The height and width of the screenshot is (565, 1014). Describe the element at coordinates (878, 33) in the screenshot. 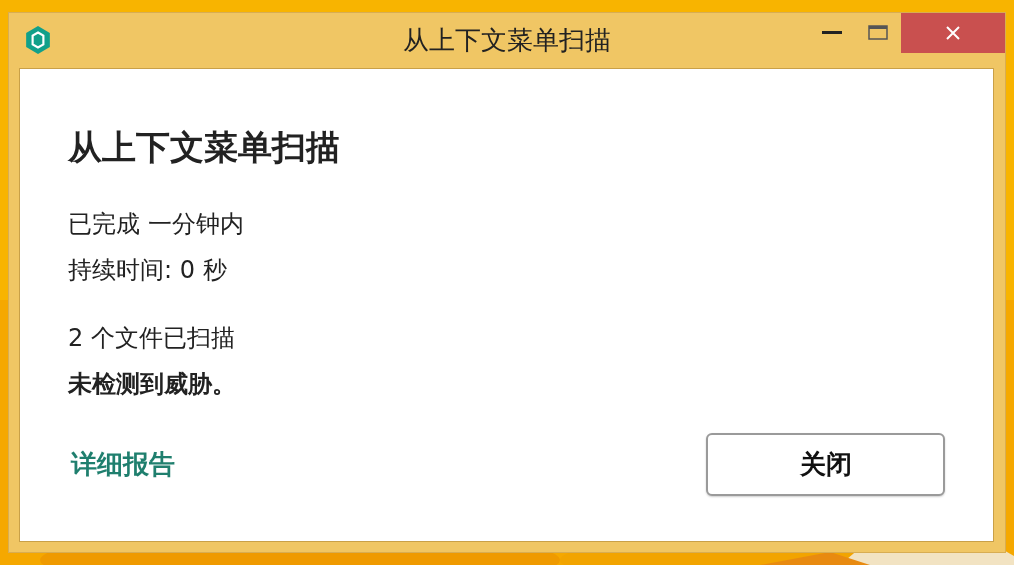

I see `maximize-icon` at that location.